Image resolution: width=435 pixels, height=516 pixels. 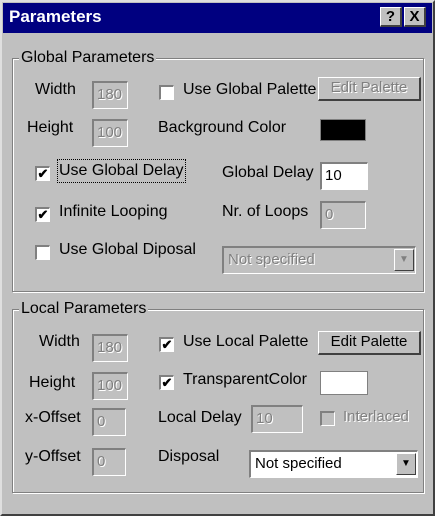 I want to click on close-button: X, so click(x=415, y=17).